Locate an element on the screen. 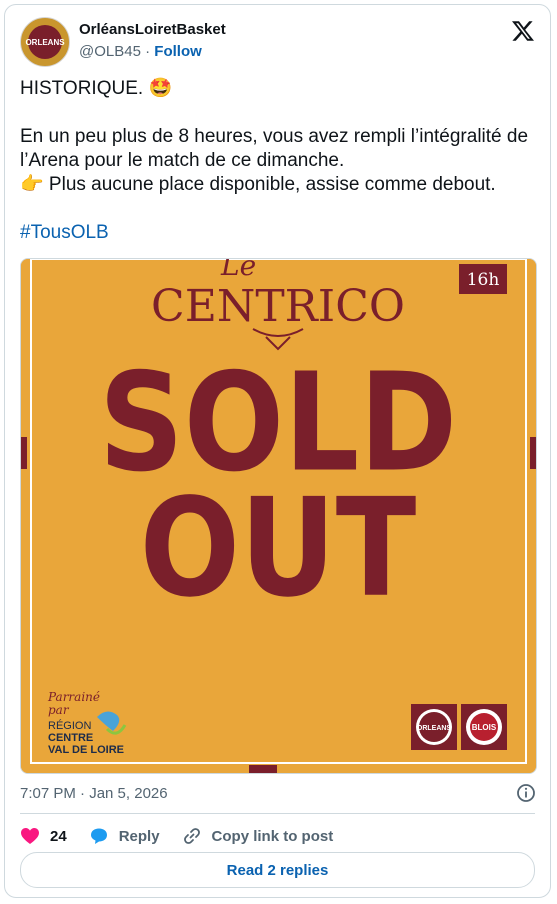  olb-logo-icon: ORLEANS is located at coordinates (45, 42).